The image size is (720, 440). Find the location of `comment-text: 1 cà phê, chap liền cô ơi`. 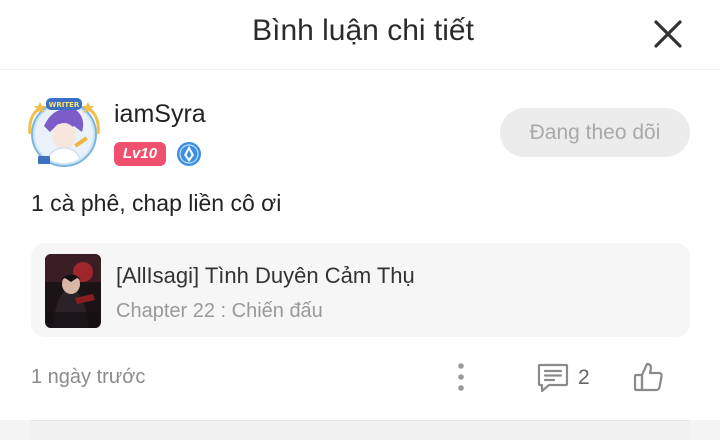

comment-text: 1 cà phê, chap liền cô ơi is located at coordinates (156, 203).